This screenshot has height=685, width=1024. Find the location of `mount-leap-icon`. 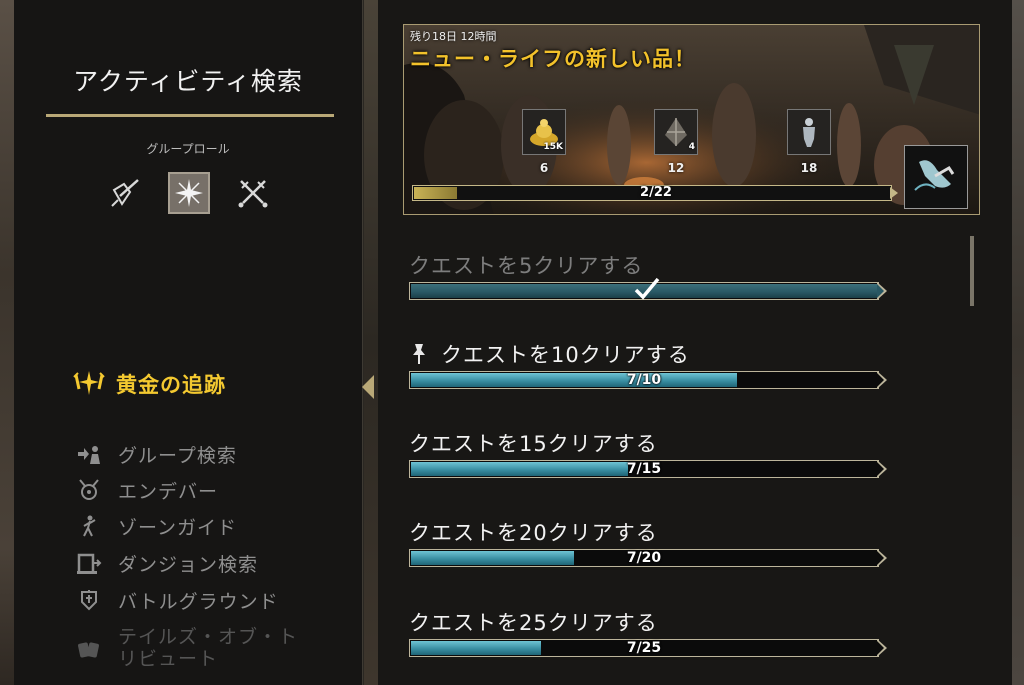

mount-leap-icon is located at coordinates (934, 175).